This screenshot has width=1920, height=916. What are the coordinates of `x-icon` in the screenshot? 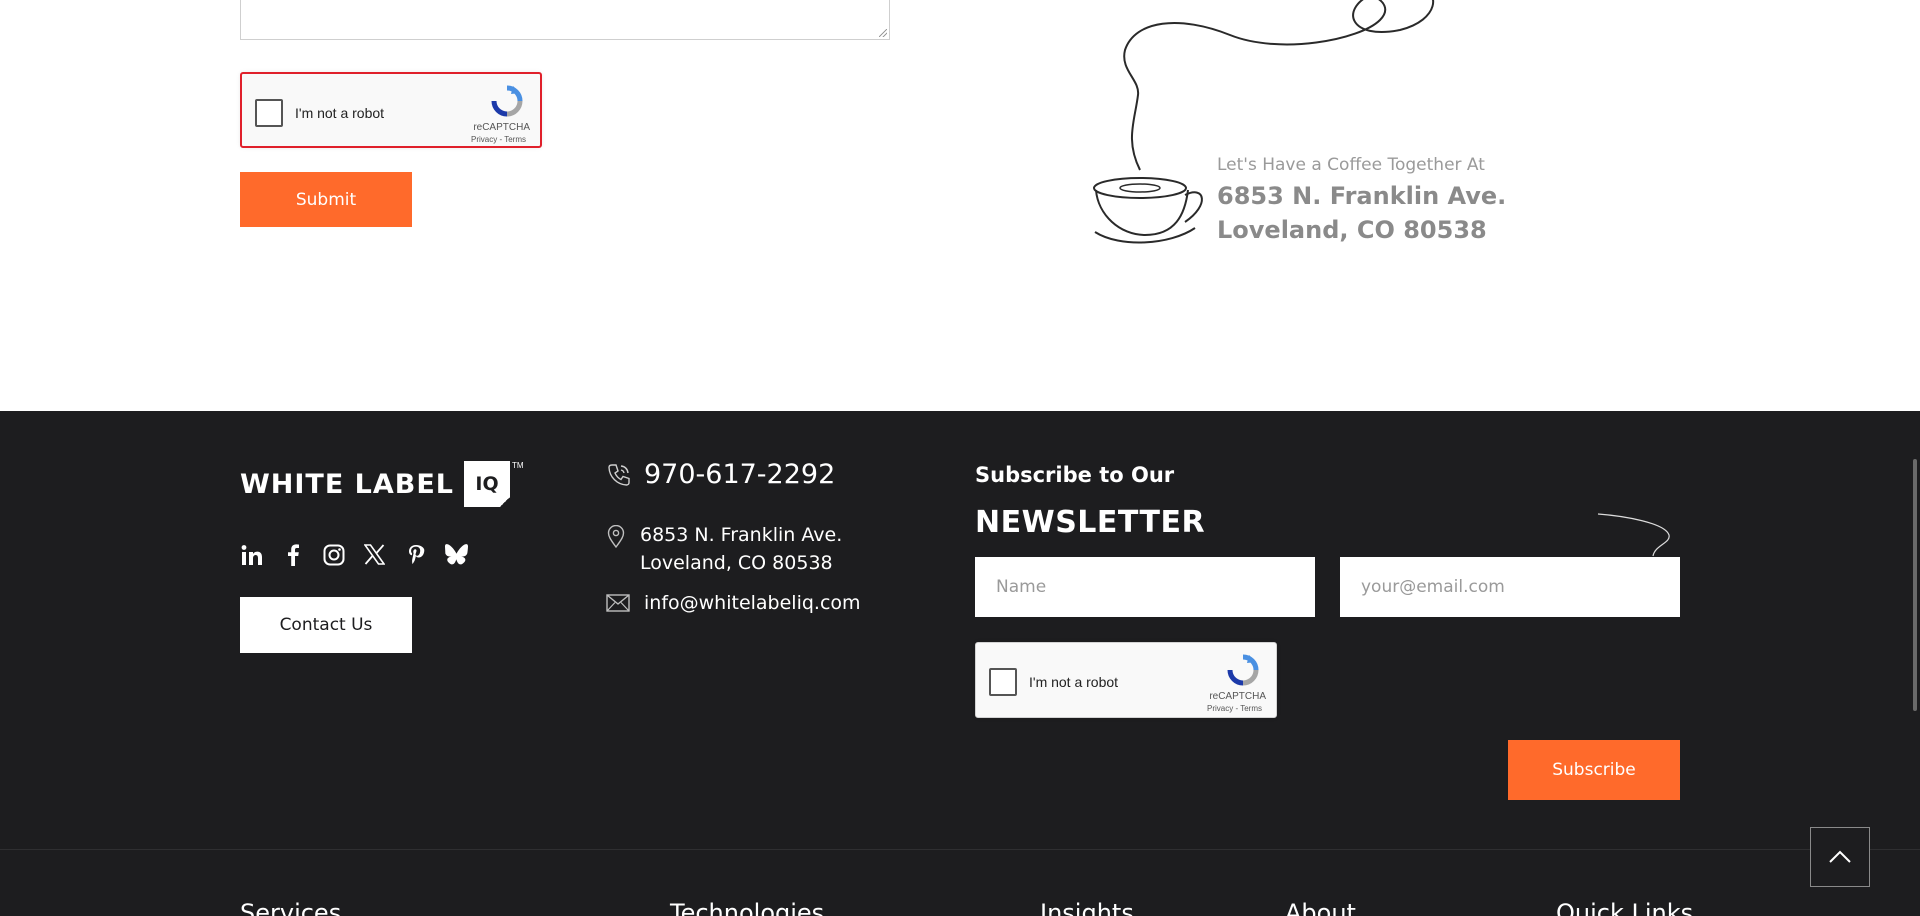 It's located at (374, 554).